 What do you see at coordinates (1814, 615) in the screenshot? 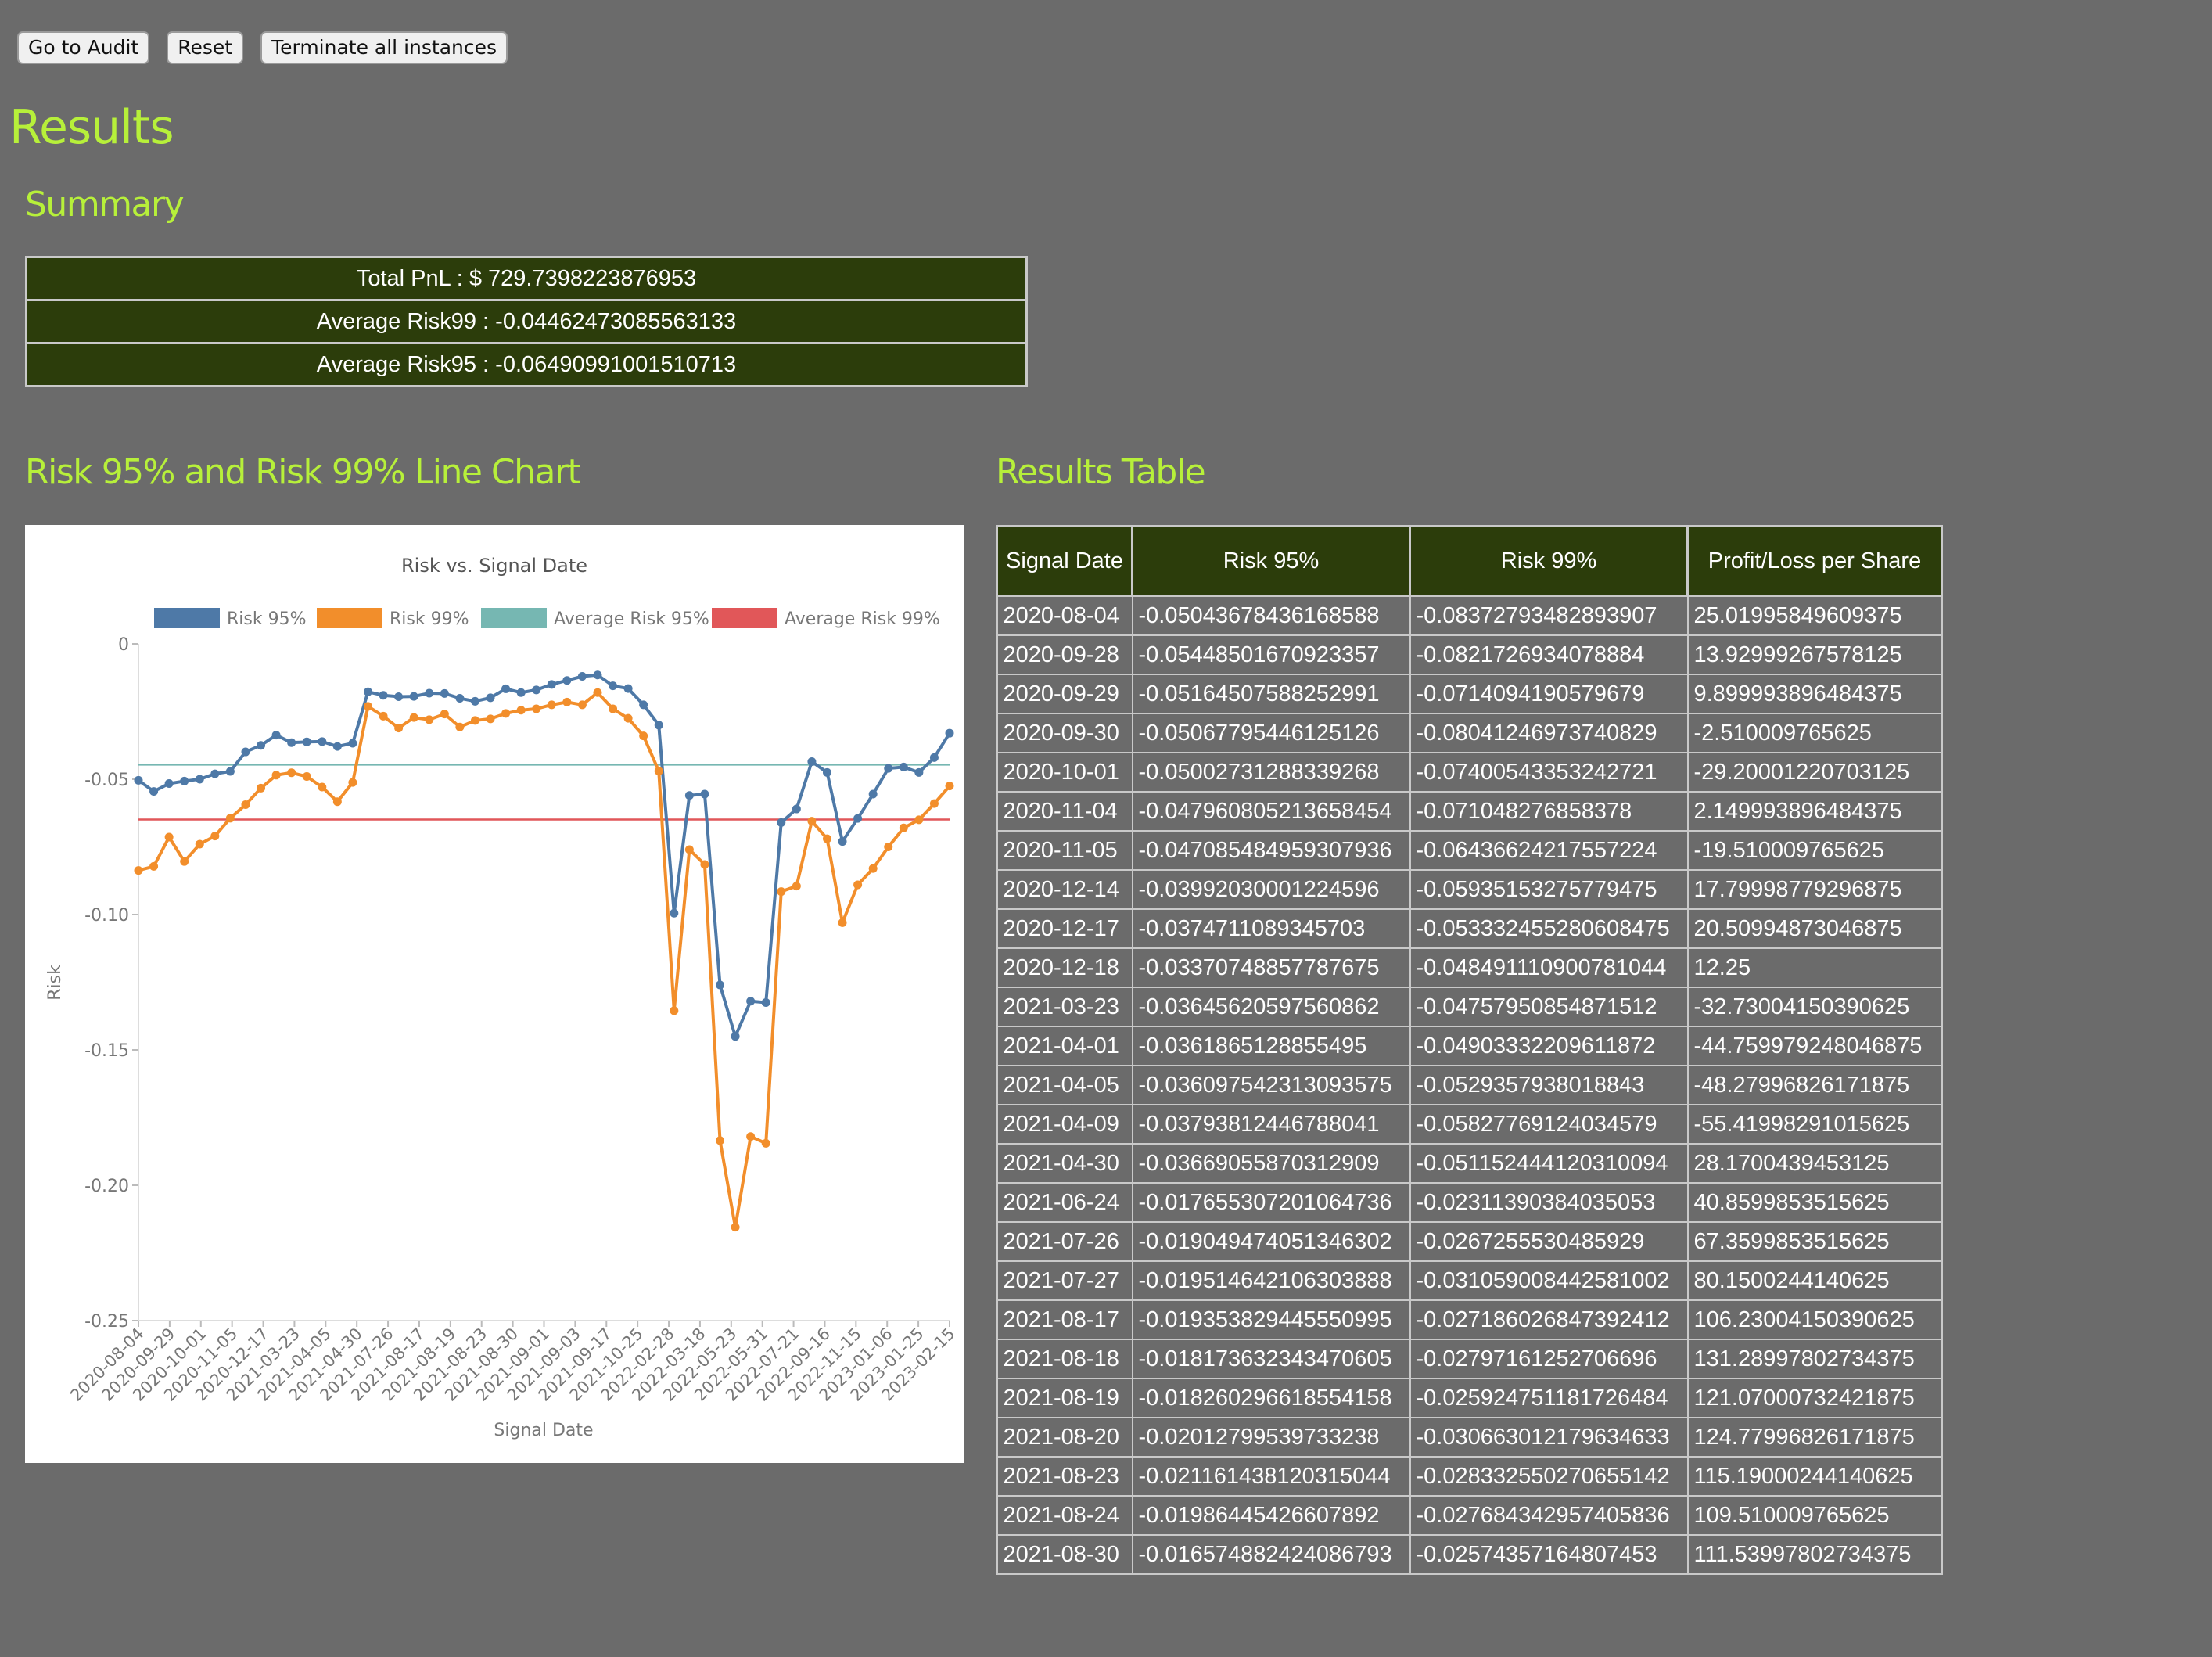
I see `cell-profit-loss: 25.01995849609375` at bounding box center [1814, 615].